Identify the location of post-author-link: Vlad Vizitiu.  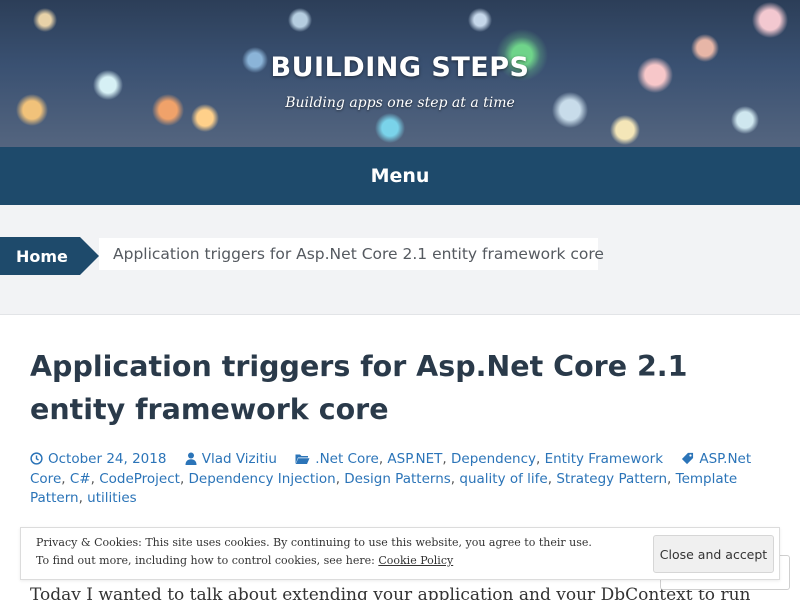
(239, 459).